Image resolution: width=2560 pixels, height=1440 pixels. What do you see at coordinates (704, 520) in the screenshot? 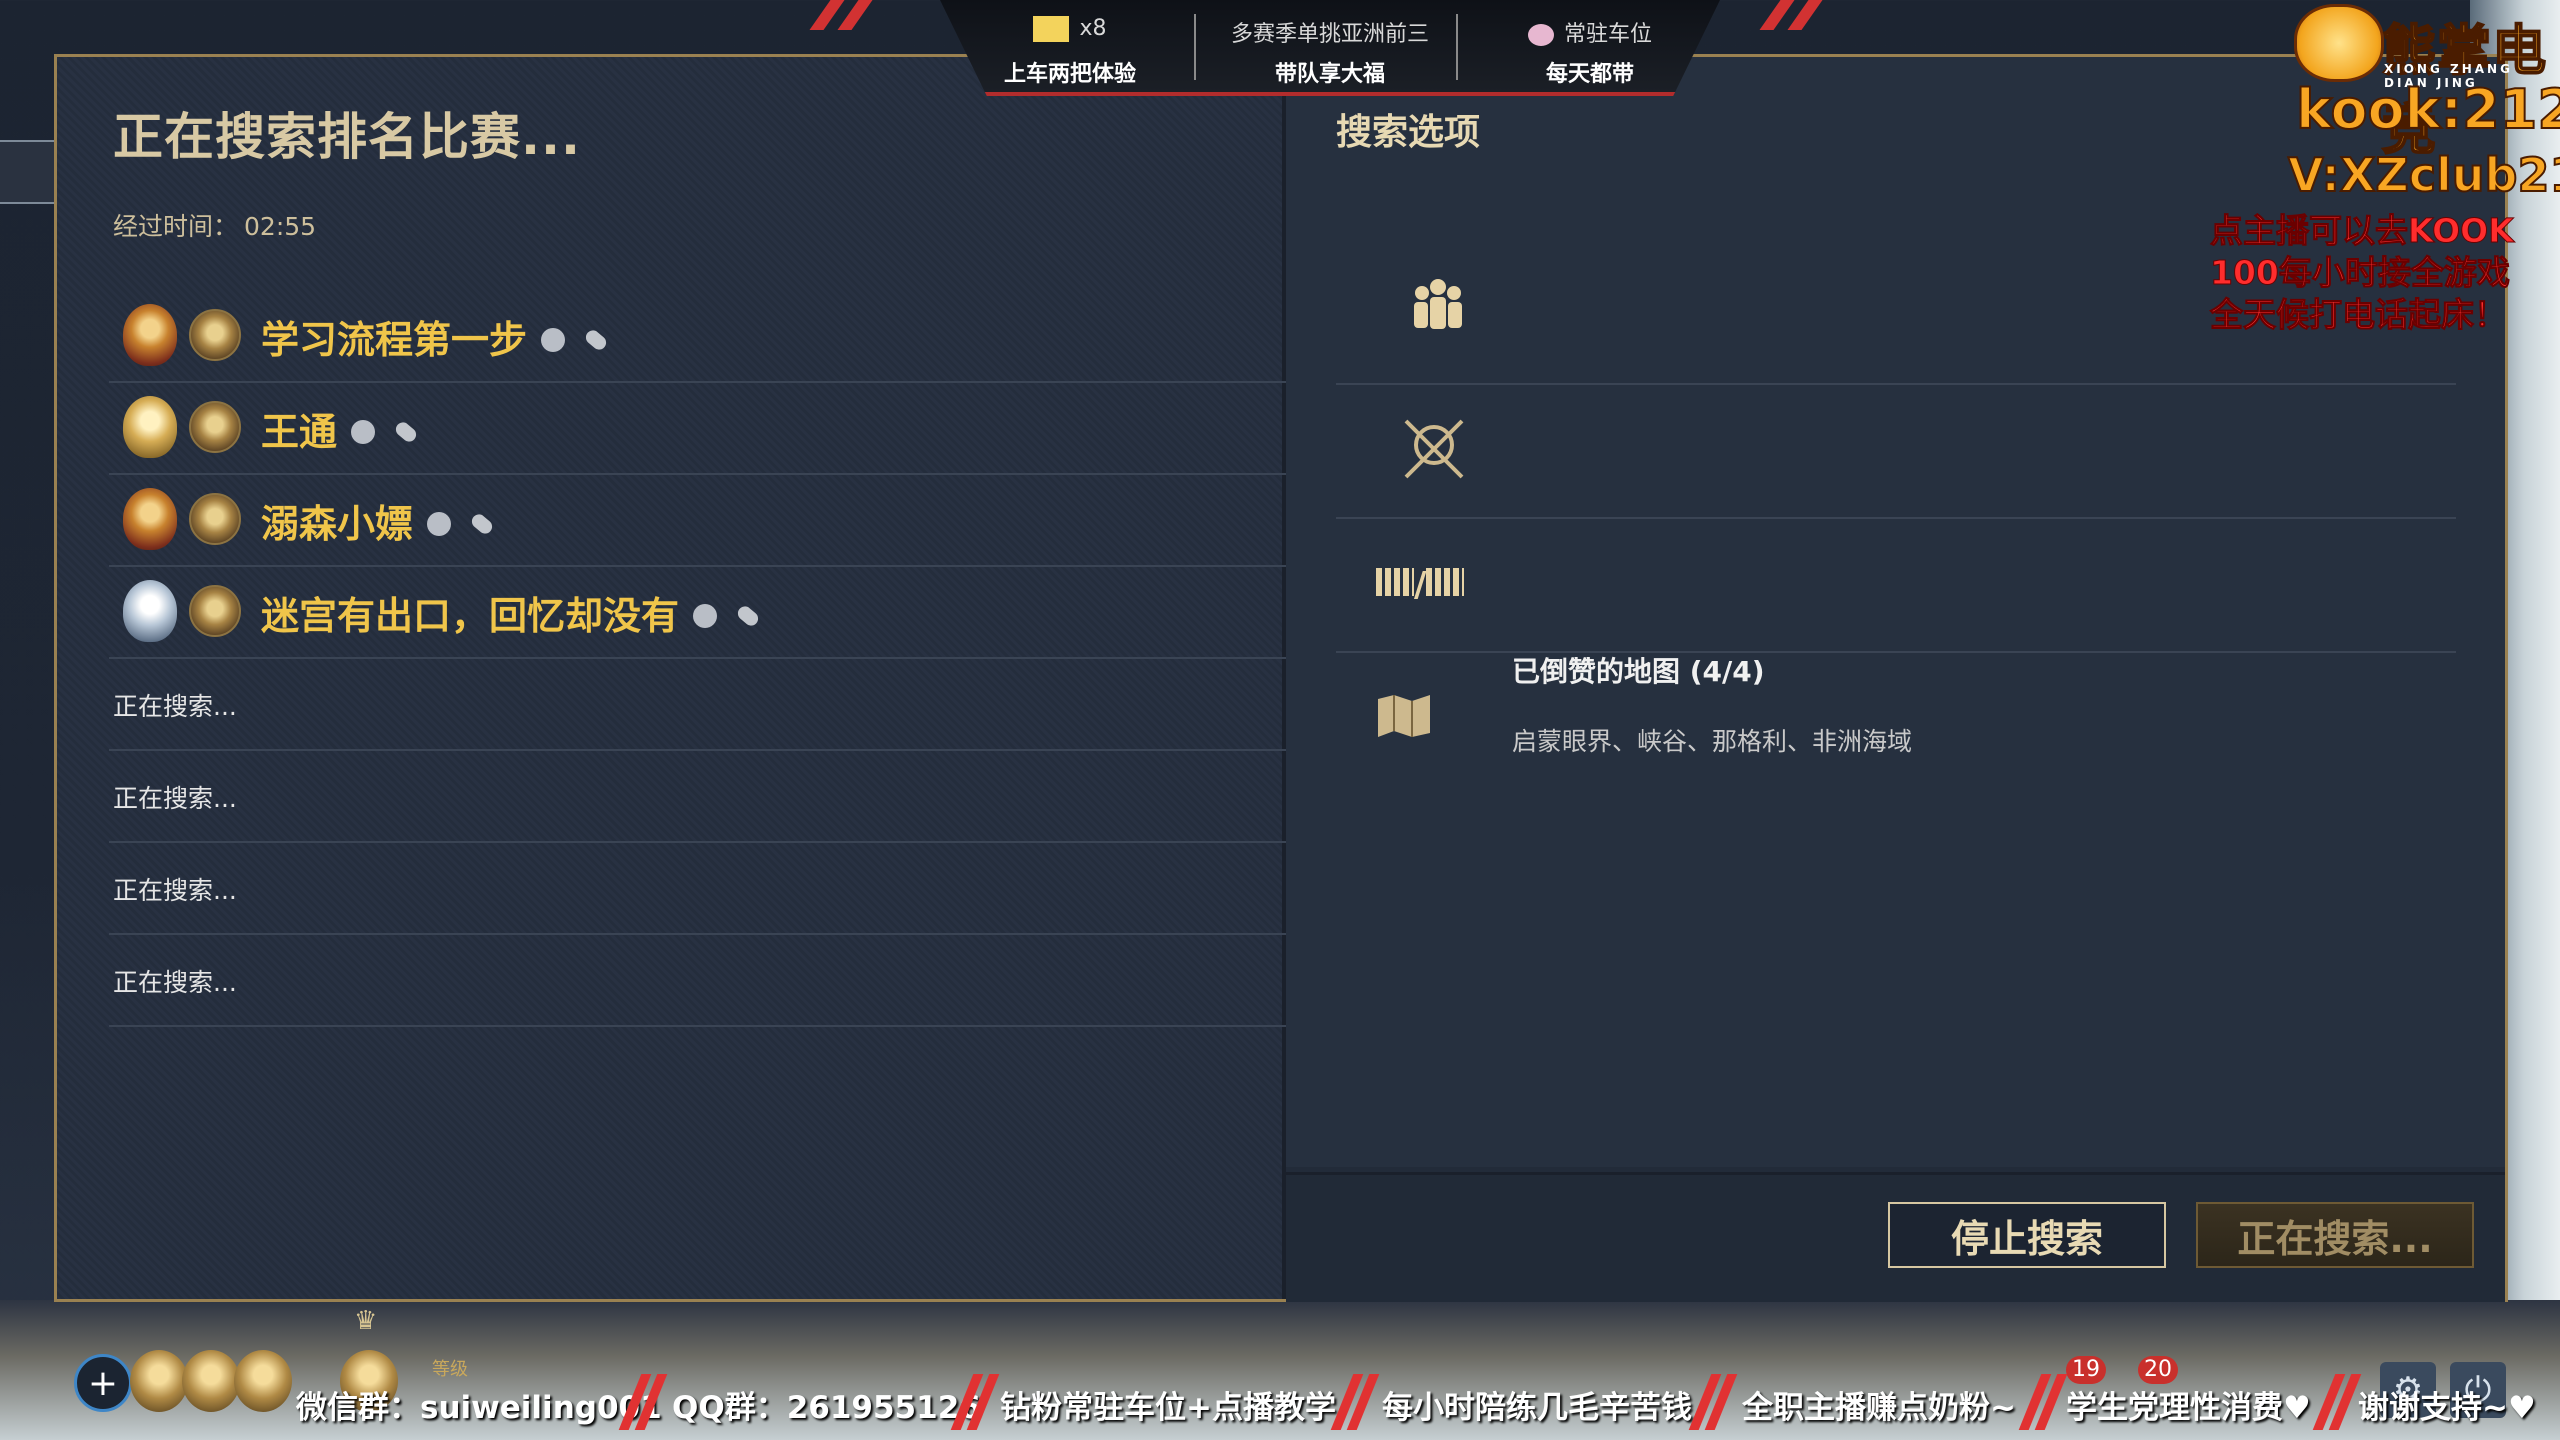
I see `player-row: 溺森小嫖` at bounding box center [704, 520].